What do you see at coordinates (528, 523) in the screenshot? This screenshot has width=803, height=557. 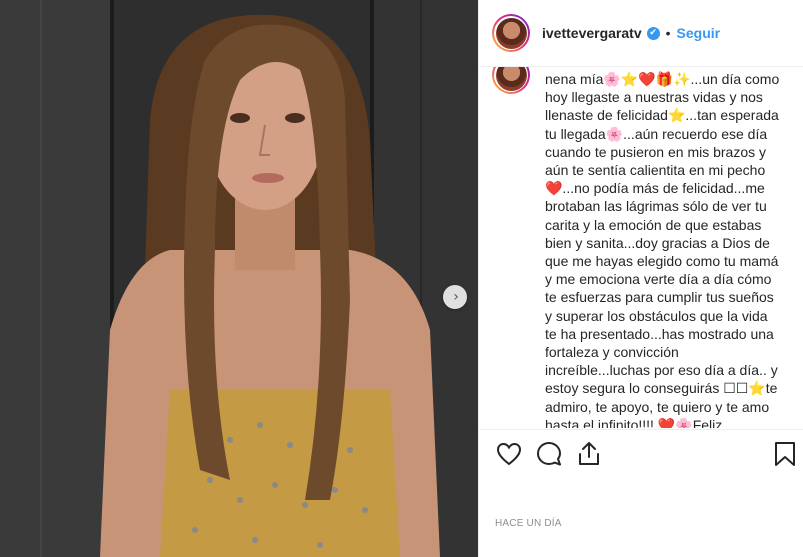 I see `post-timestamp: HACE UN DÍA` at bounding box center [528, 523].